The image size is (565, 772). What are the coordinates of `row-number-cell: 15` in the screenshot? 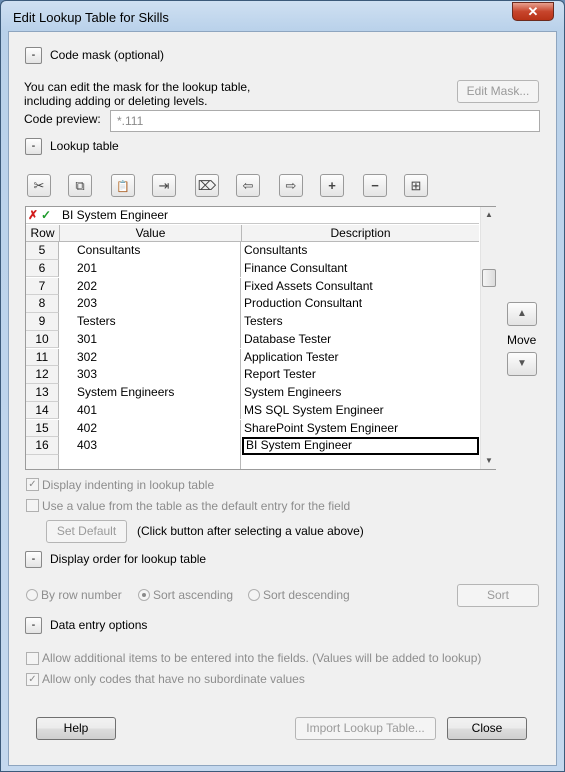 It's located at (42, 428).